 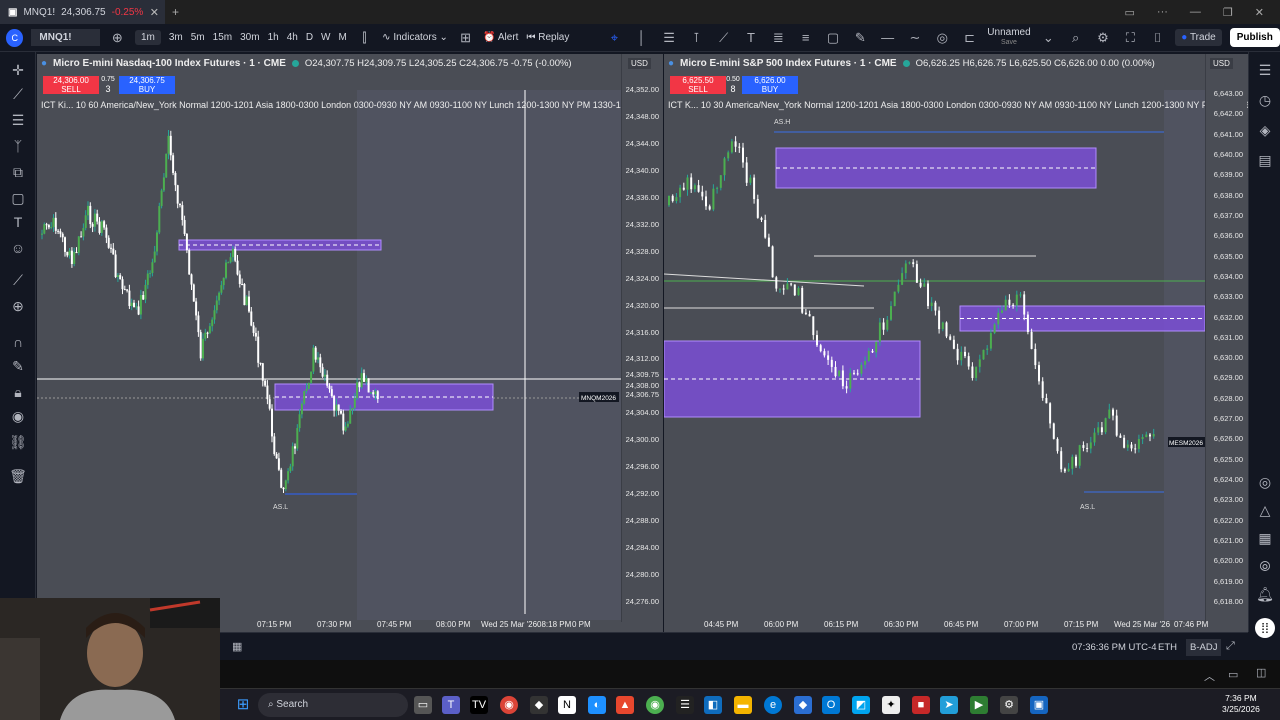 What do you see at coordinates (1048, 38) in the screenshot?
I see `chevron-down-icon: ⌄` at bounding box center [1048, 38].